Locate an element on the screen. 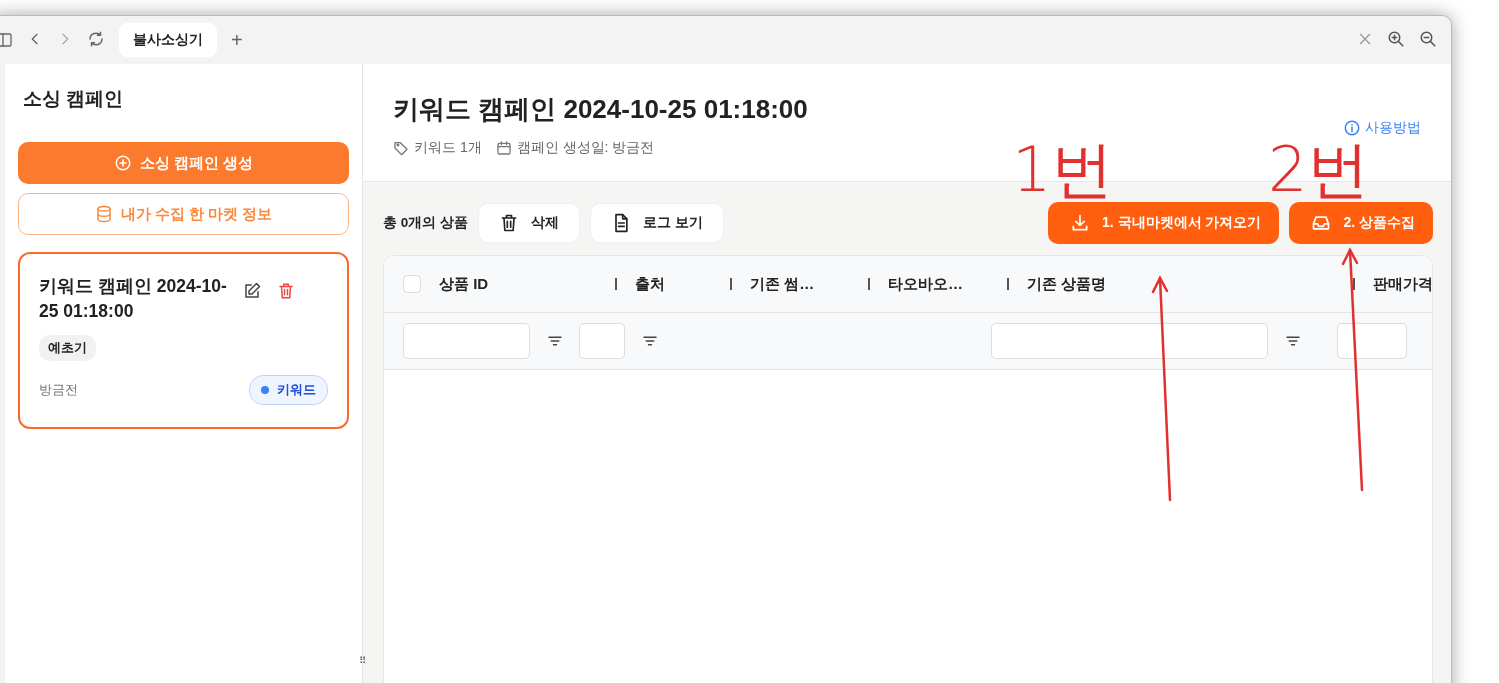 This screenshot has width=1499, height=683. column-header: 출처 is located at coordinates (650, 284).